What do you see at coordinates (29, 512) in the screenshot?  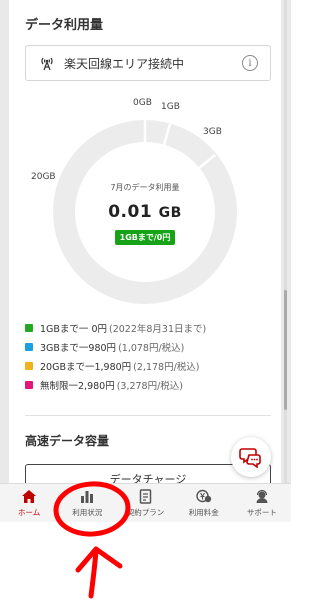 I see `tab-label: ホーム` at bounding box center [29, 512].